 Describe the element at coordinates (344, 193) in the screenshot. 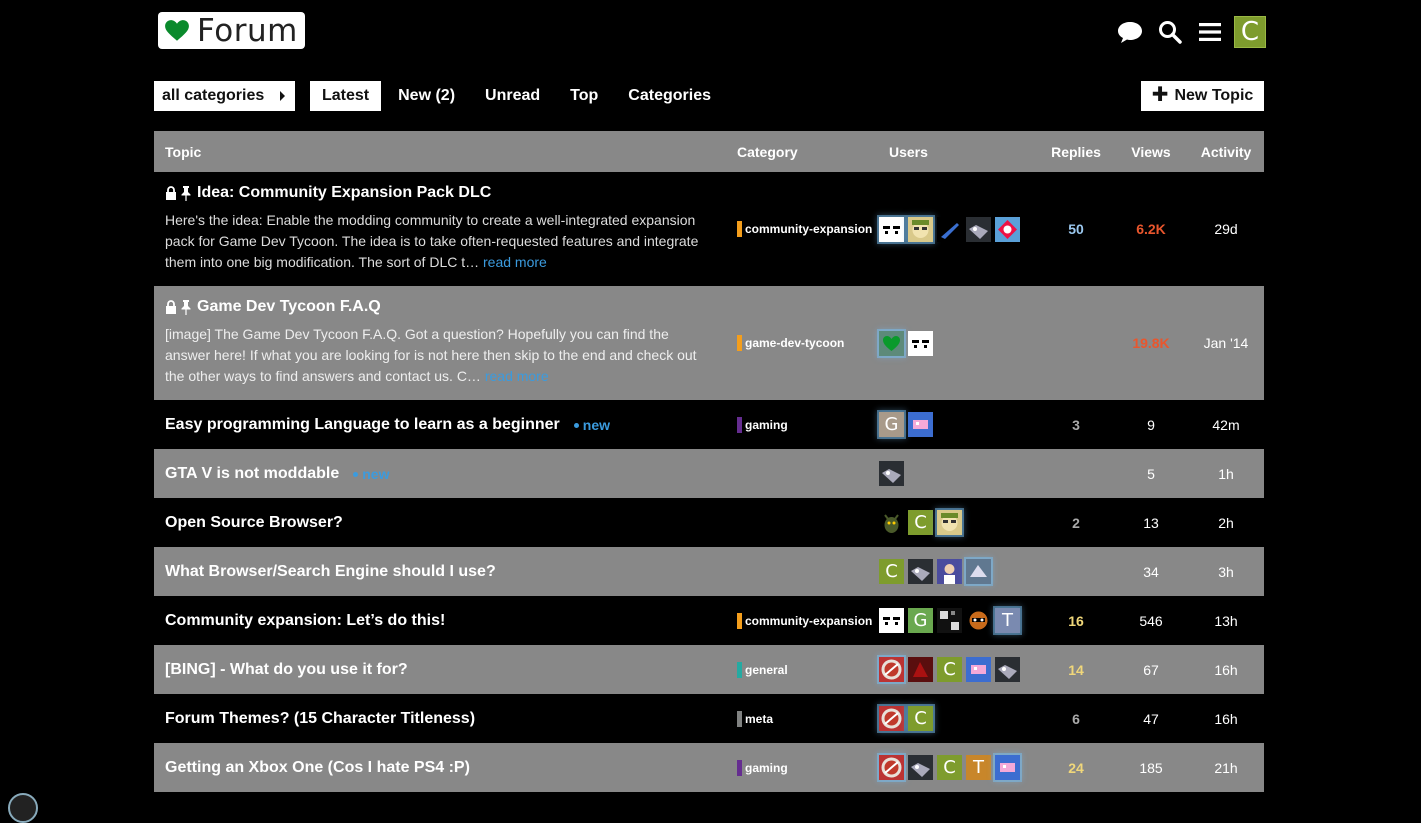

I see `topic-title-link: Idea: Community Expansion Pack DLC` at that location.